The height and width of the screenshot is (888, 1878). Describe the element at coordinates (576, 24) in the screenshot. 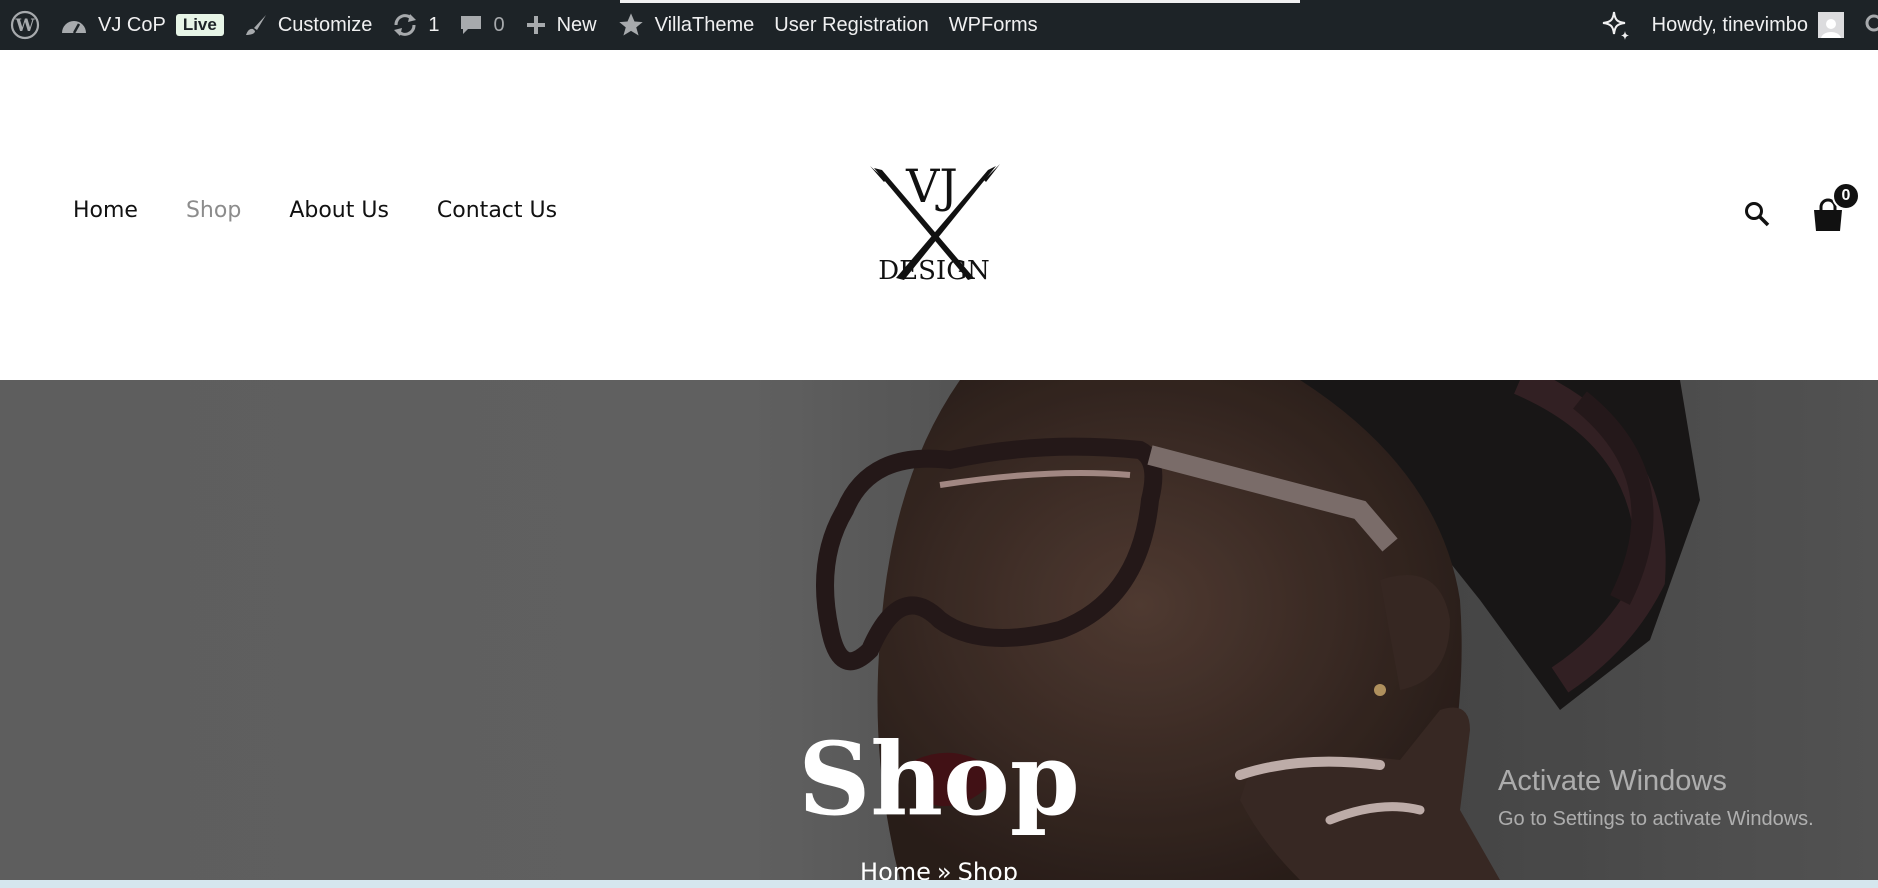

I see `new-label: New` at that location.